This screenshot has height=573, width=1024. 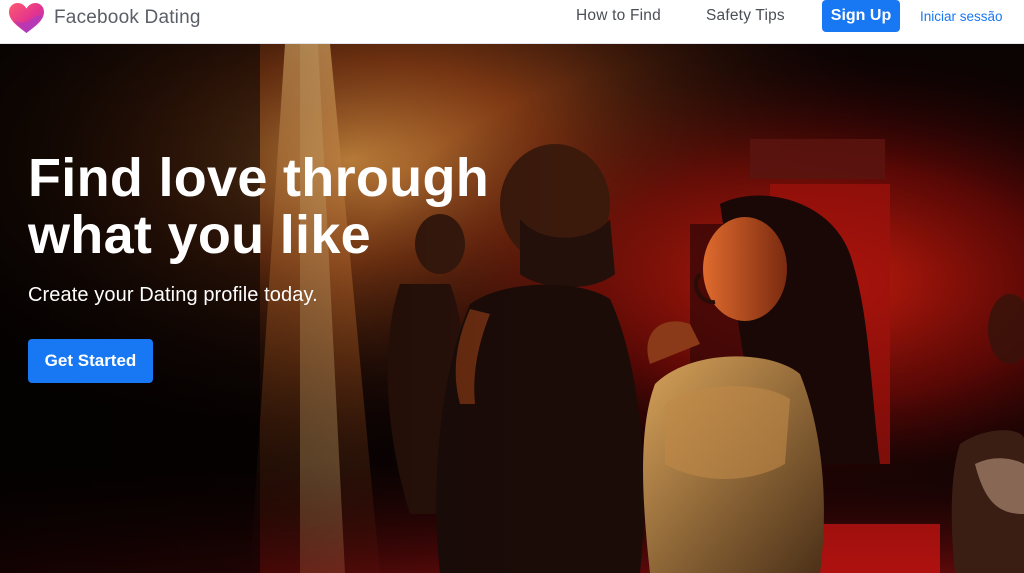 What do you see at coordinates (618, 17) in the screenshot?
I see `nav-link-how-to-find: How to Find` at bounding box center [618, 17].